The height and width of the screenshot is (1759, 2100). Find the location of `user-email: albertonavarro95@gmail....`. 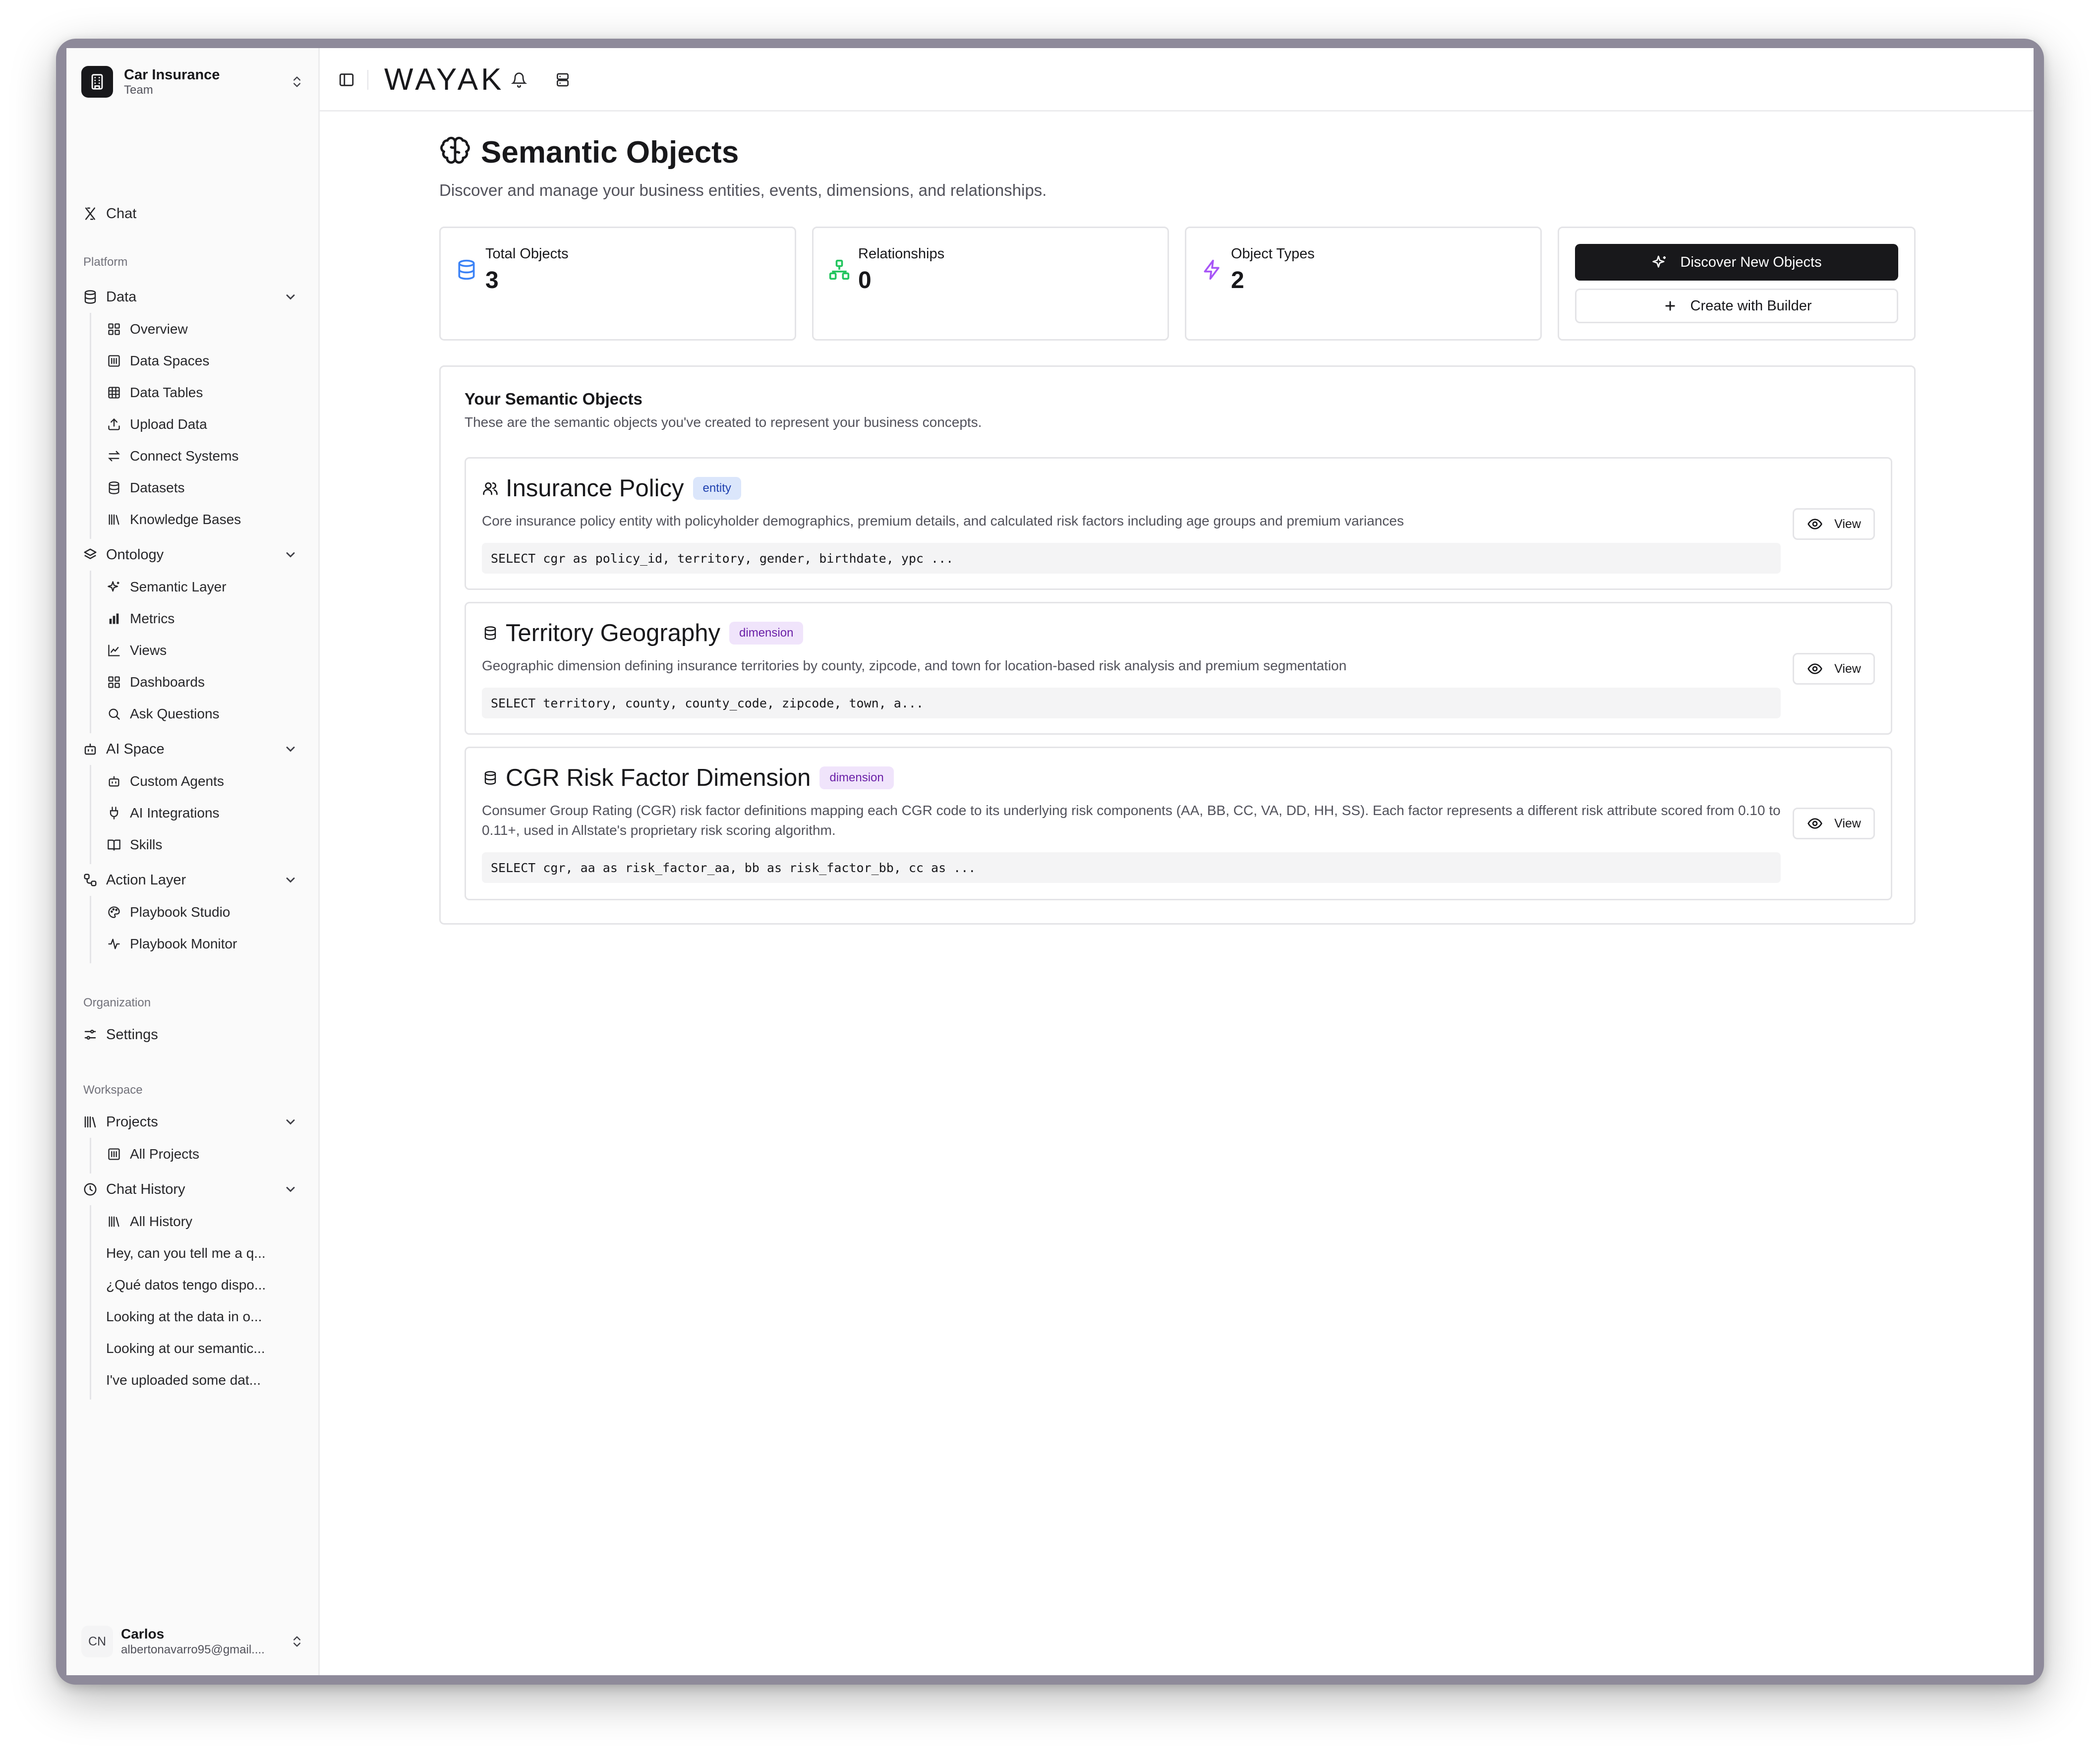

user-email: albertonavarro95@gmail.... is located at coordinates (193, 1649).